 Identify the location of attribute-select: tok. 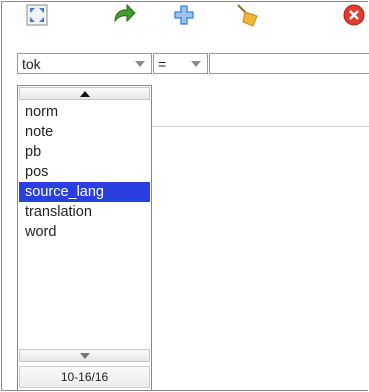
(84, 63).